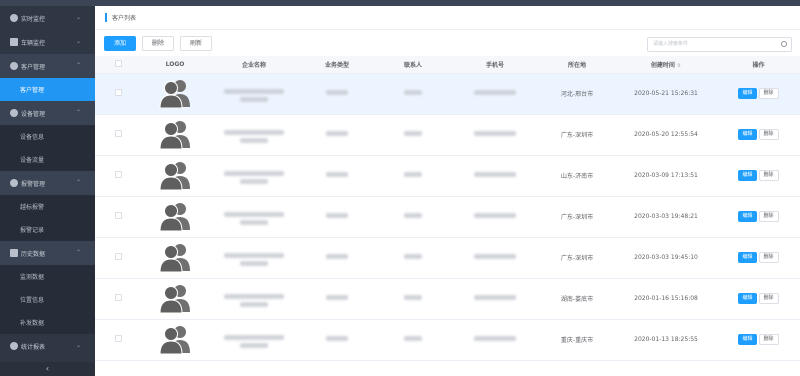 This screenshot has height=376, width=800. What do you see at coordinates (447, 18) in the screenshot?
I see `breadcrumb: 客户列表` at bounding box center [447, 18].